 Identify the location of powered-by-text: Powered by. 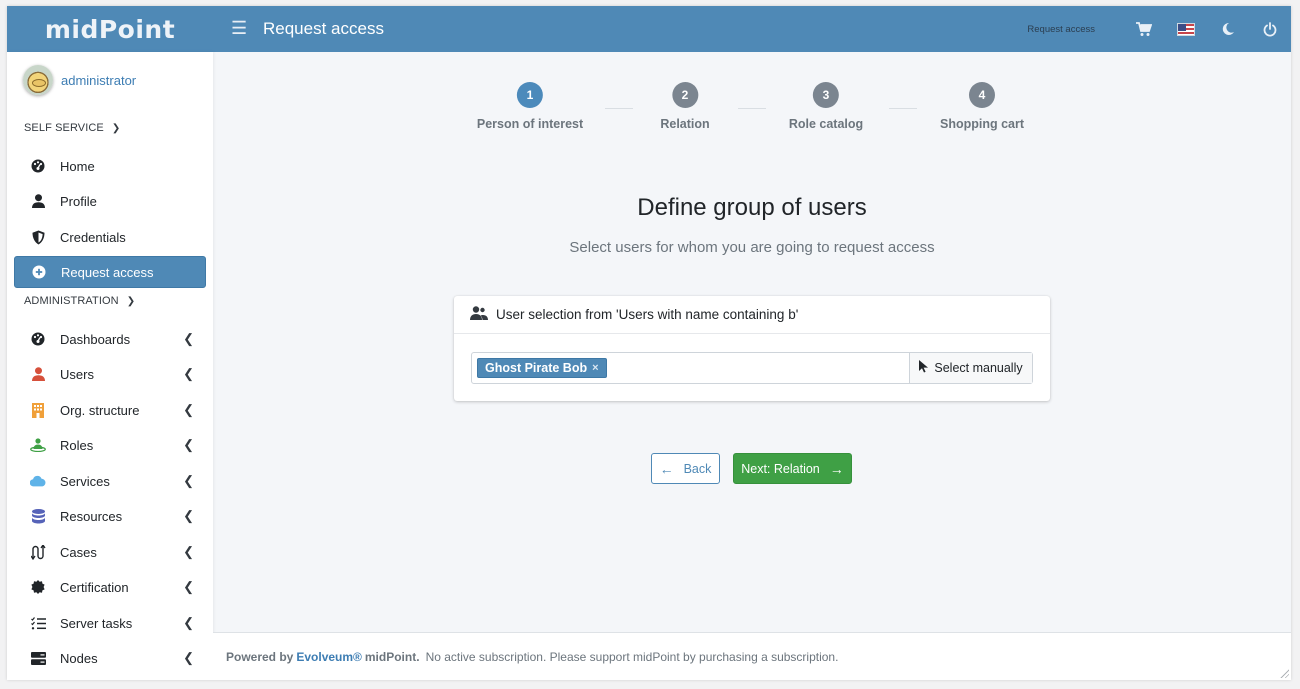
(260, 656).